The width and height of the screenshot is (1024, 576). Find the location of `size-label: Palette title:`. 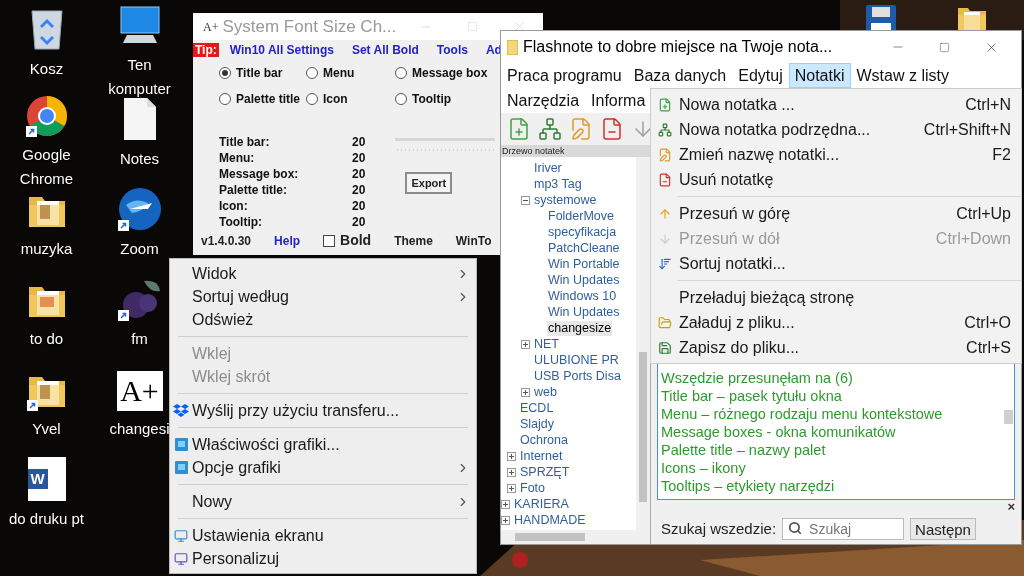

size-label: Palette title: is located at coordinates (253, 190).